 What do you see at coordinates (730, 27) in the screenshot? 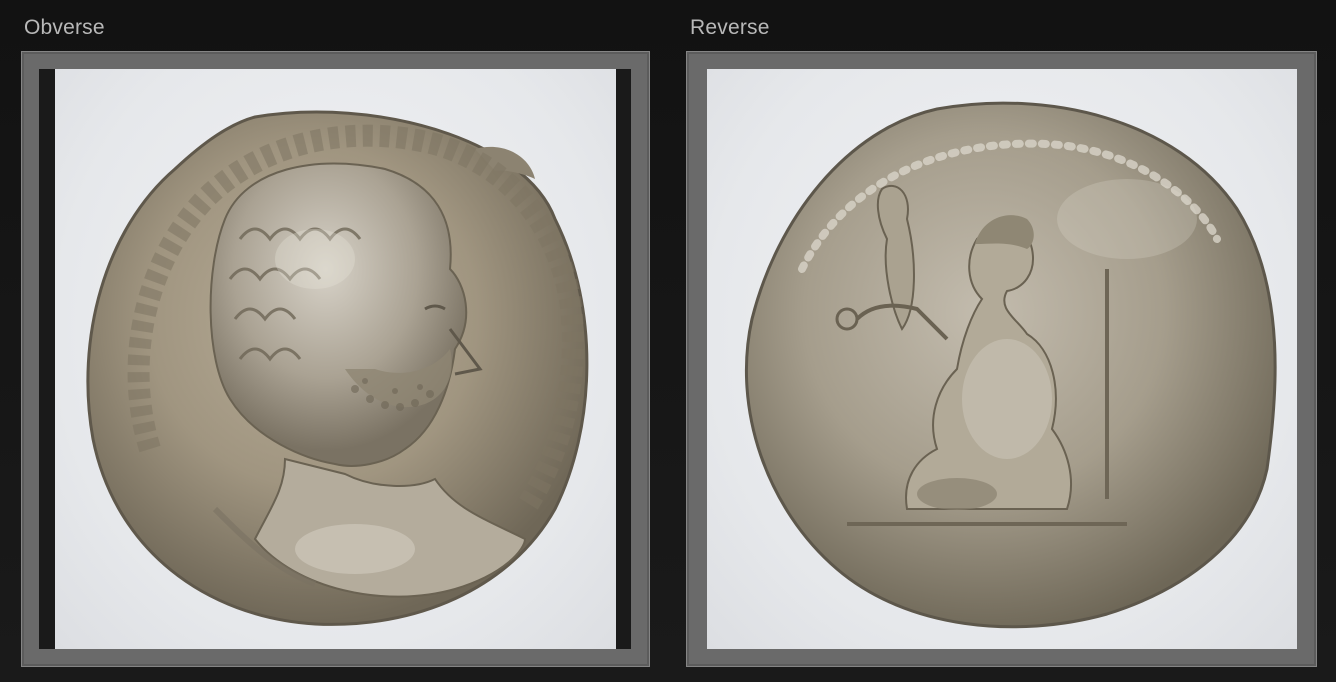
I see `reverse-label: Reverse` at bounding box center [730, 27].